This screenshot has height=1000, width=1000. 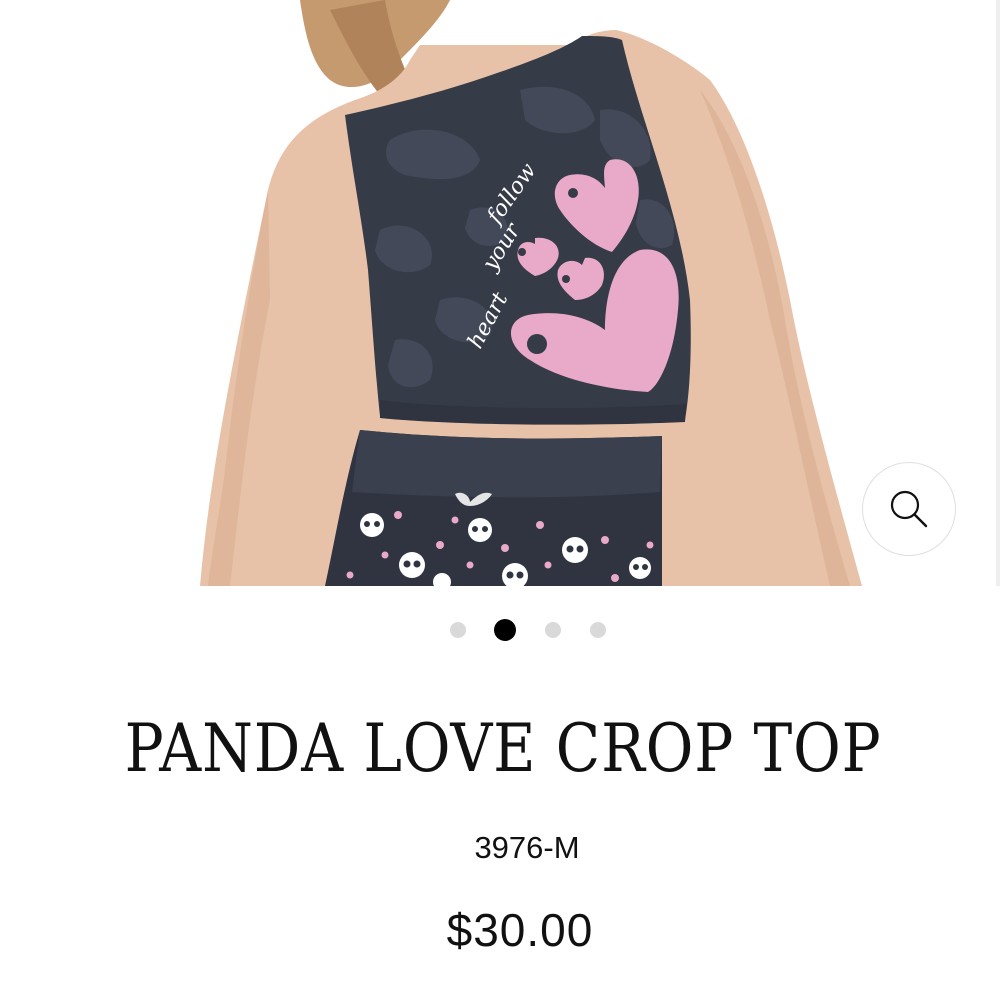 I want to click on product-price: $30.00, so click(x=520, y=930).